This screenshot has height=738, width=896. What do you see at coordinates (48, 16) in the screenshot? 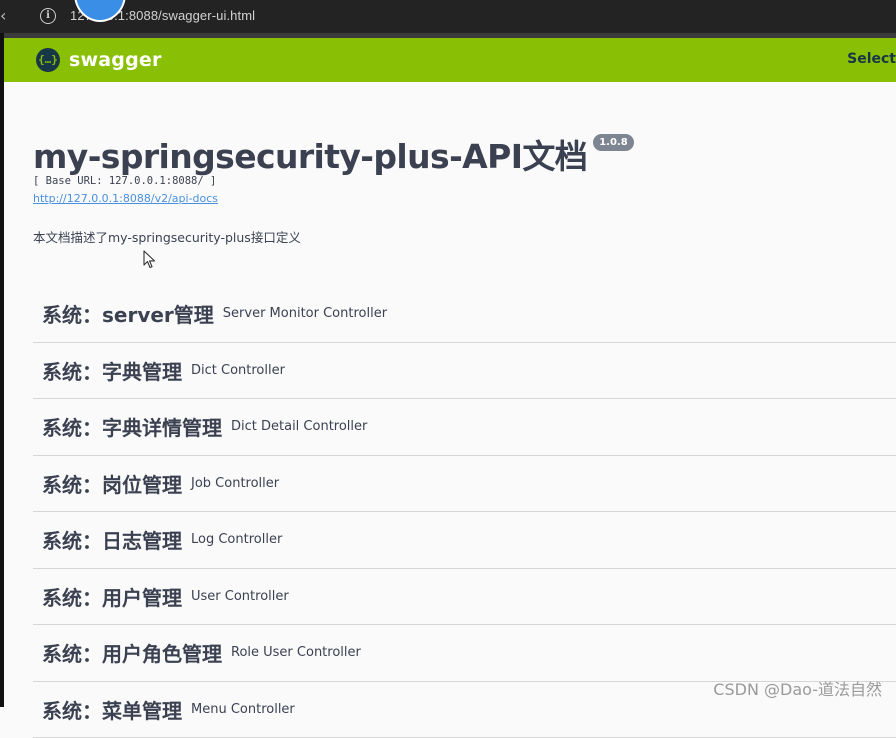
I see `site-info-icon: i` at bounding box center [48, 16].